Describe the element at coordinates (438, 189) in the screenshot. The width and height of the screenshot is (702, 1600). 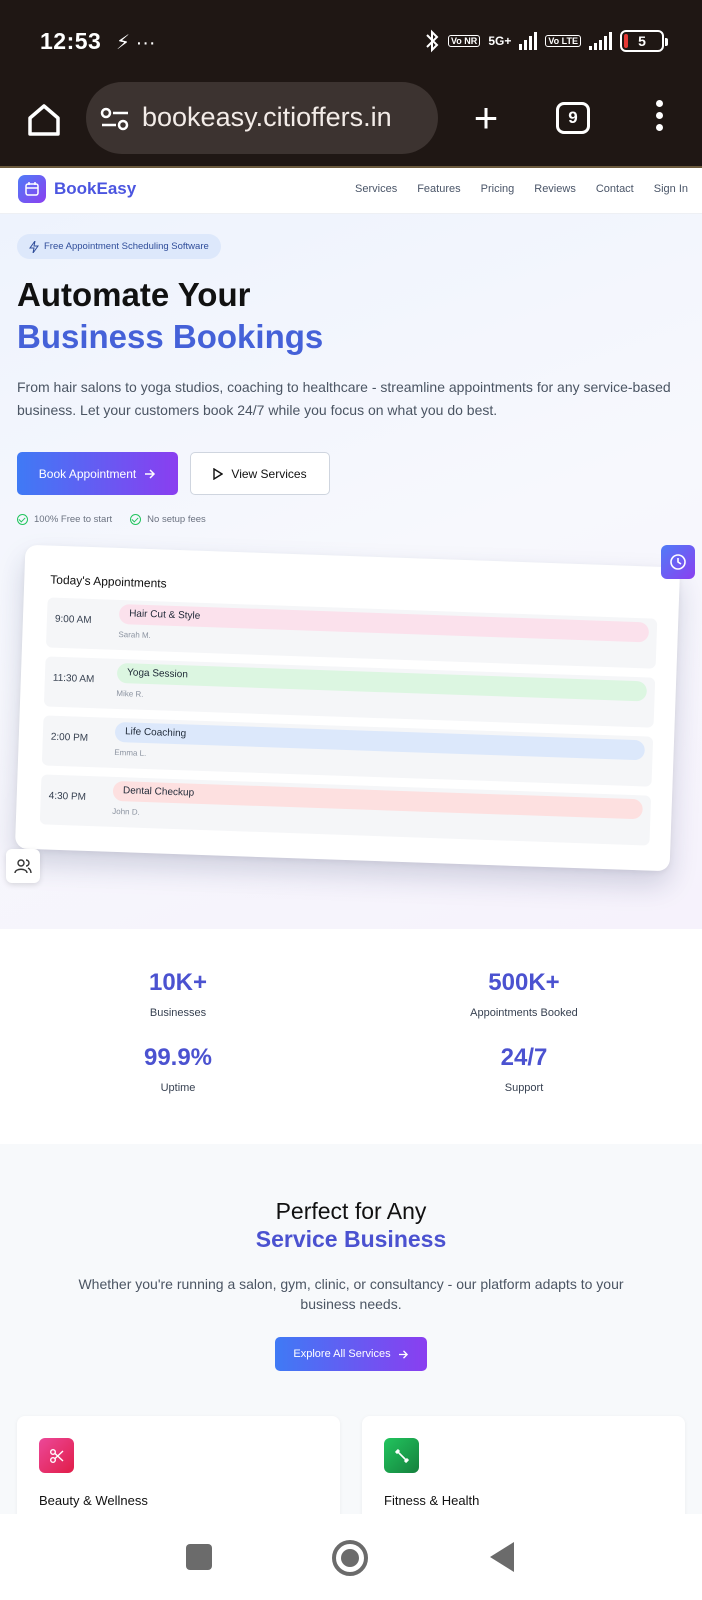
I see `nav-features: Features` at that location.